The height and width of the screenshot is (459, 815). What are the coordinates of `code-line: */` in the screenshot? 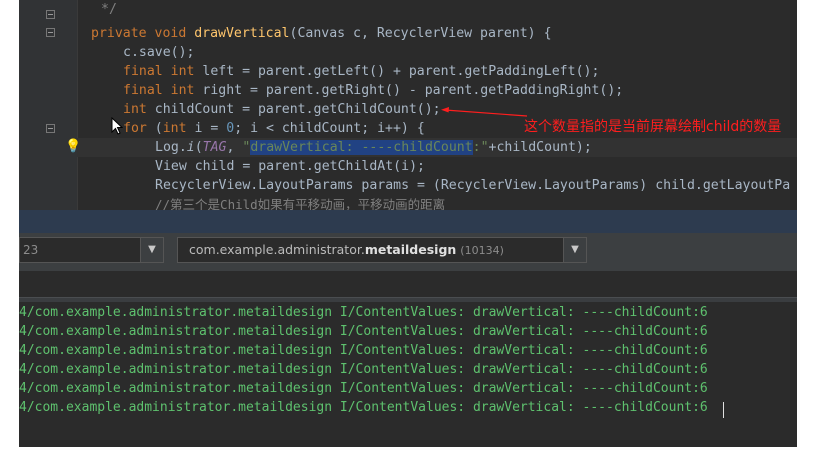 It's located at (109, 9).